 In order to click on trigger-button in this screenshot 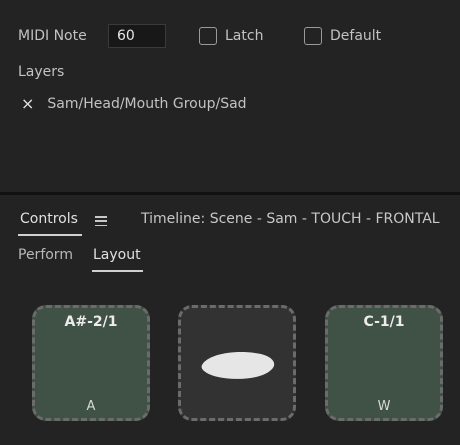, I will do `click(237, 363)`.